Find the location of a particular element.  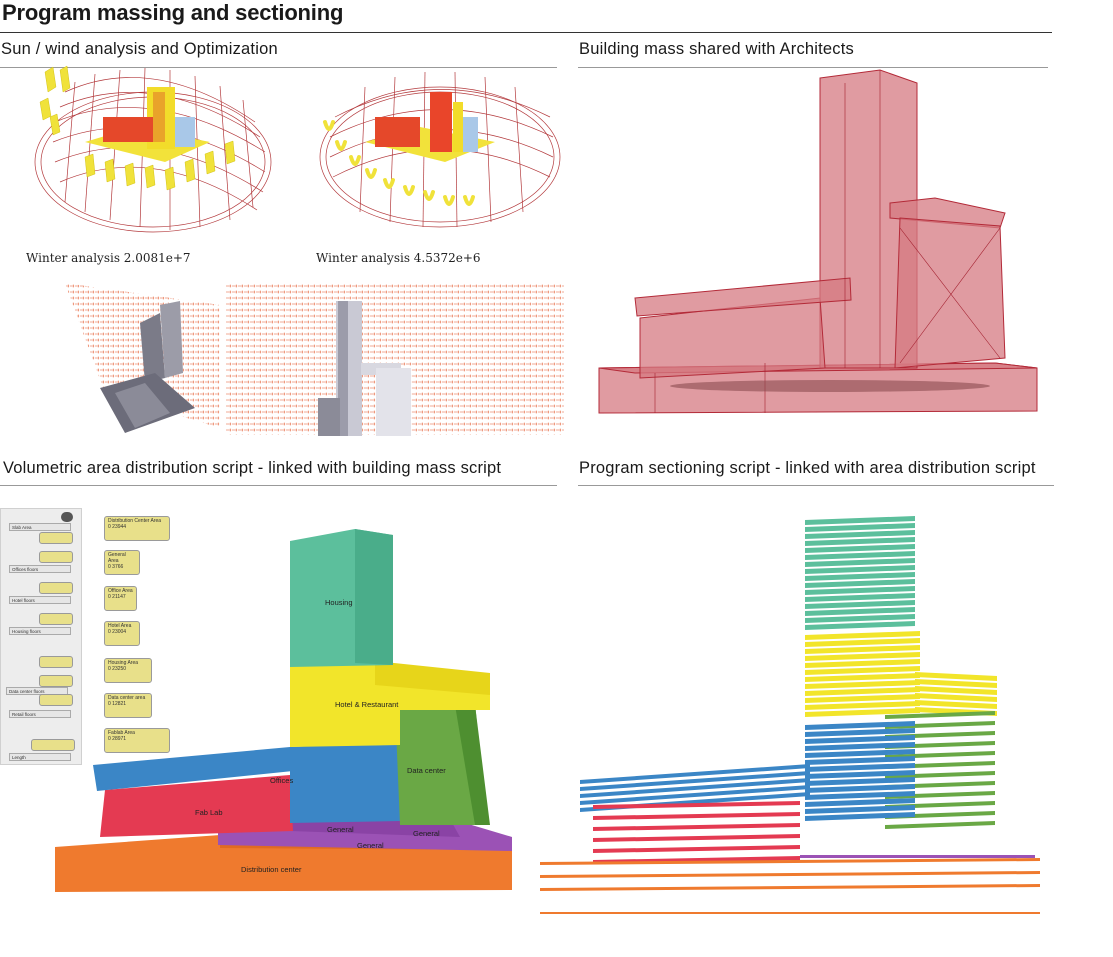

section-heading-sun-wind: Sun / wind analysis and Optimization is located at coordinates (139, 49).